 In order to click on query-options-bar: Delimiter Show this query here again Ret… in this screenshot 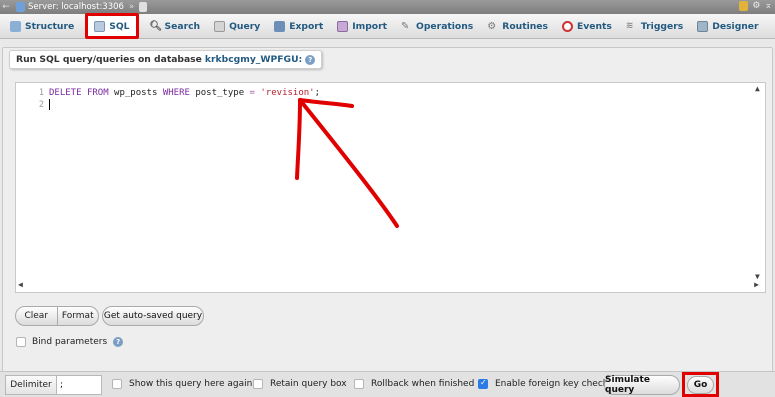, I will do `click(387, 384)`.